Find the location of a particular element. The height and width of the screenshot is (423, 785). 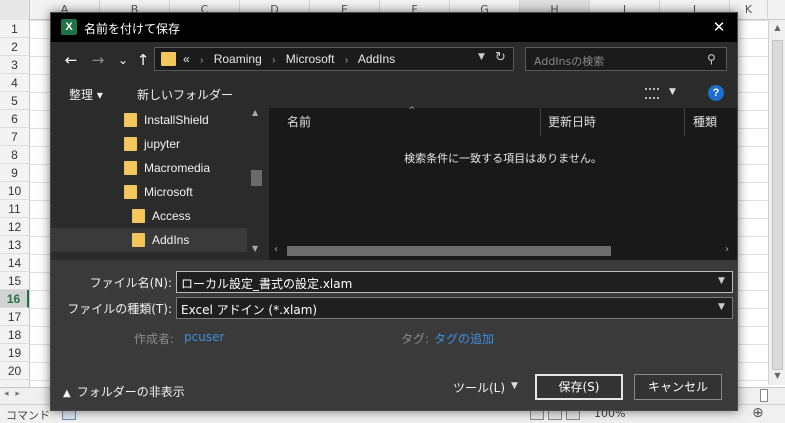

row-header: 17 is located at coordinates (14, 317).